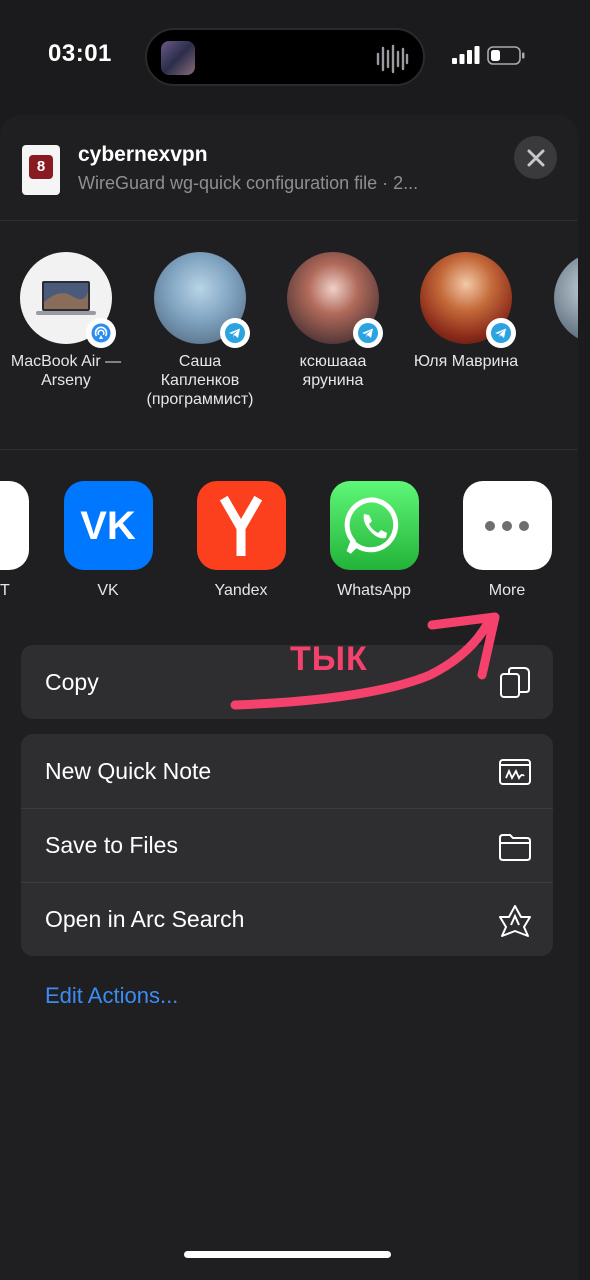 The image size is (590, 1280). I want to click on status-bar: 03:01, so click(295, 55).